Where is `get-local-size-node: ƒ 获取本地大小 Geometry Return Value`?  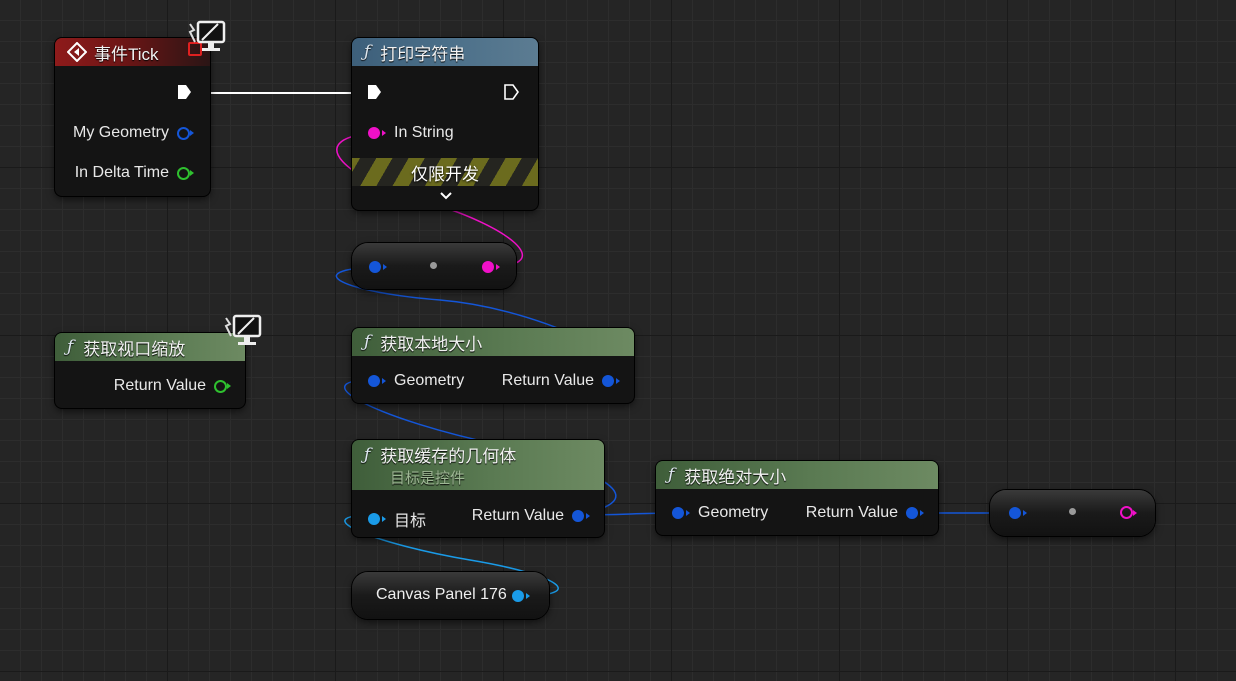 get-local-size-node: ƒ 获取本地大小 Geometry Return Value is located at coordinates (493, 365).